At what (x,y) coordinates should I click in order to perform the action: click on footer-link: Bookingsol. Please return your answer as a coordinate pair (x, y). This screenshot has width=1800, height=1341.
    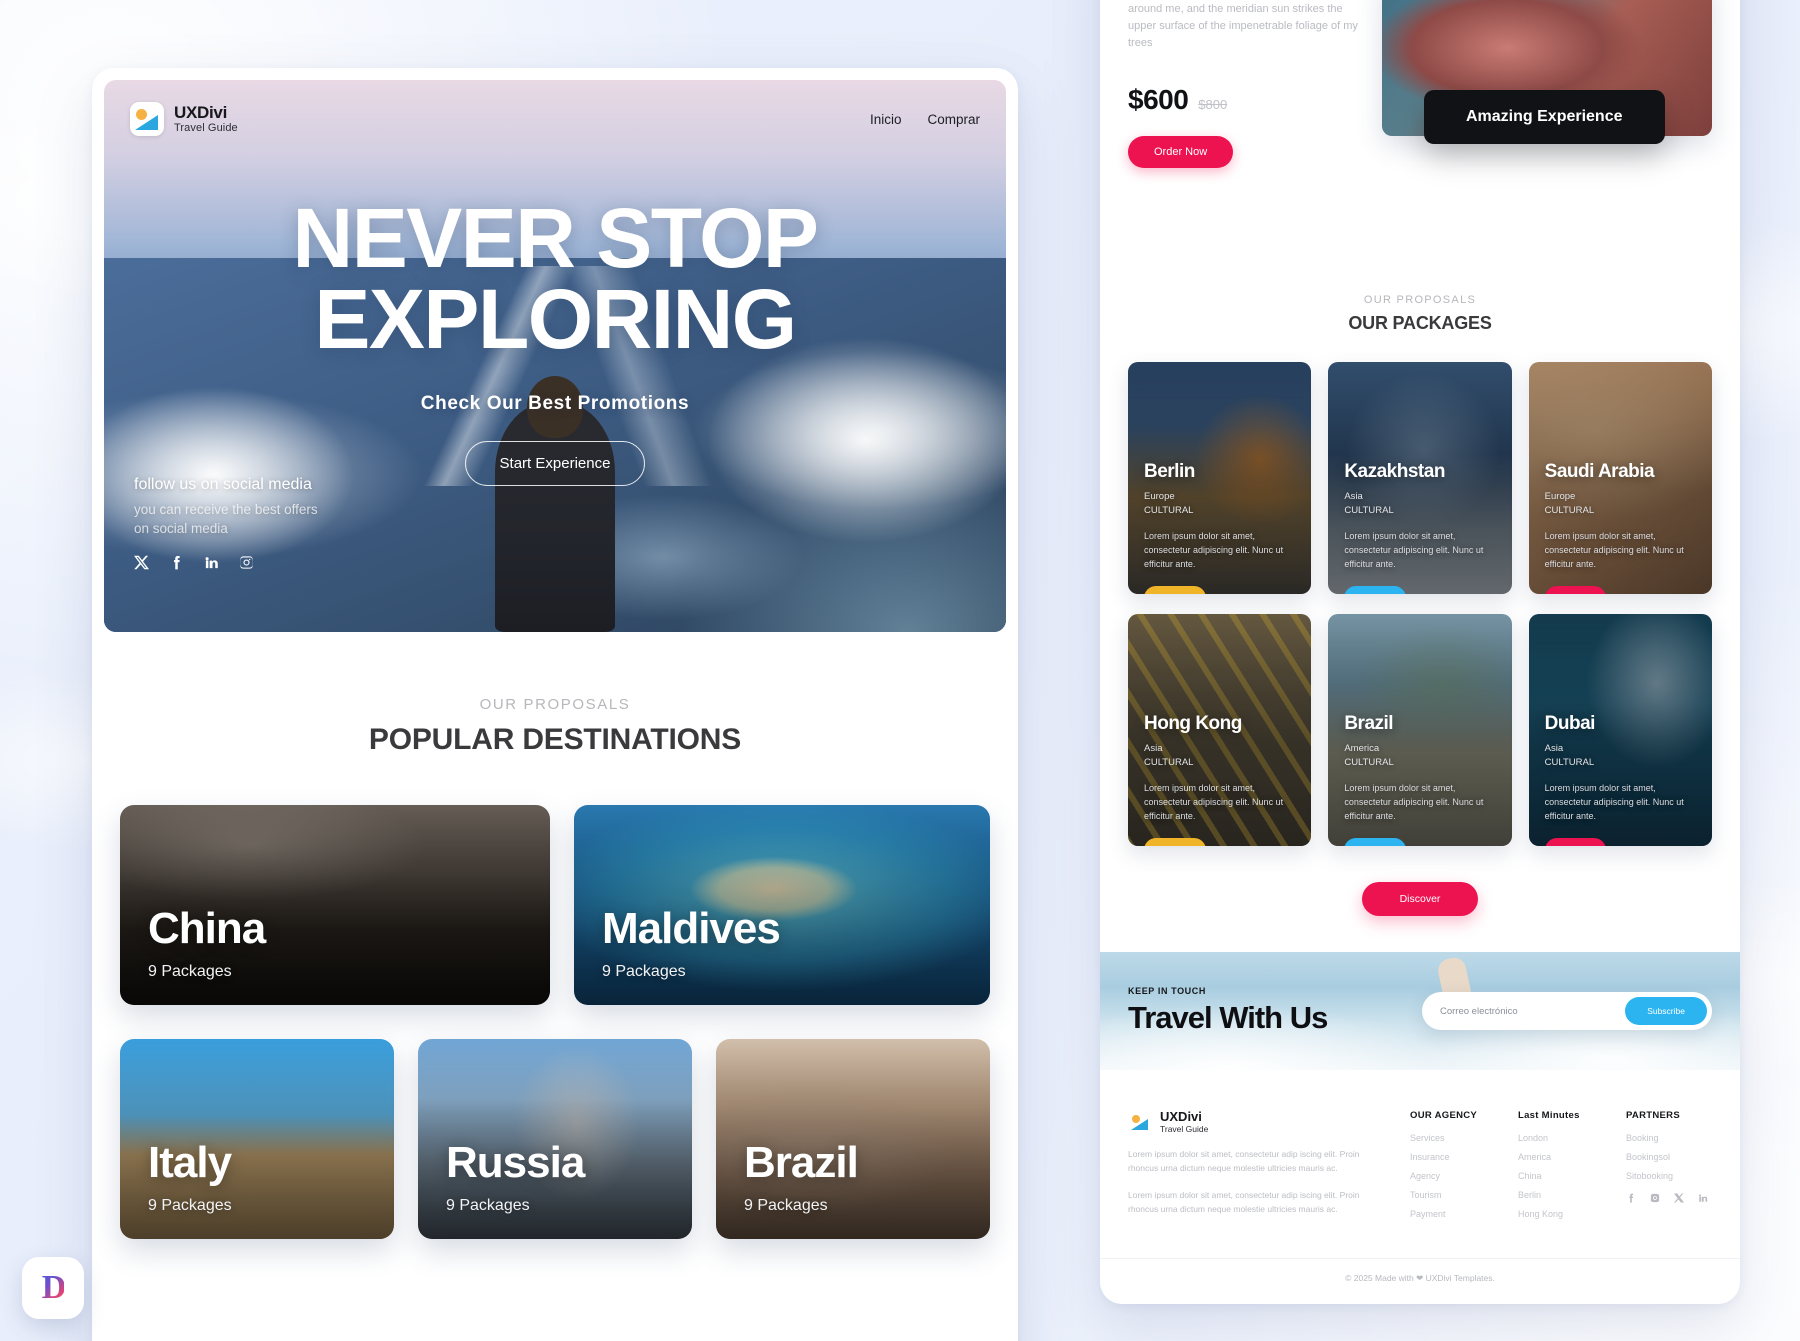
    Looking at the image, I should click on (1669, 1157).